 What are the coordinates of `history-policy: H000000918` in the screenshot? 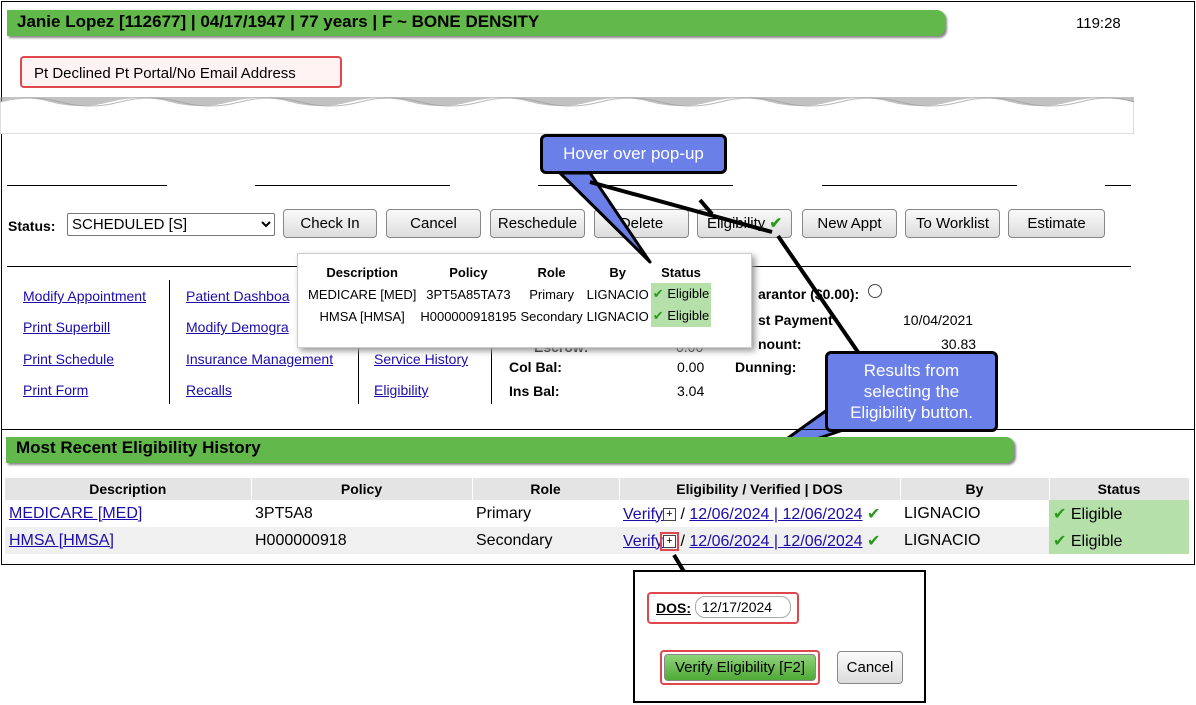 It's located at (361, 540).